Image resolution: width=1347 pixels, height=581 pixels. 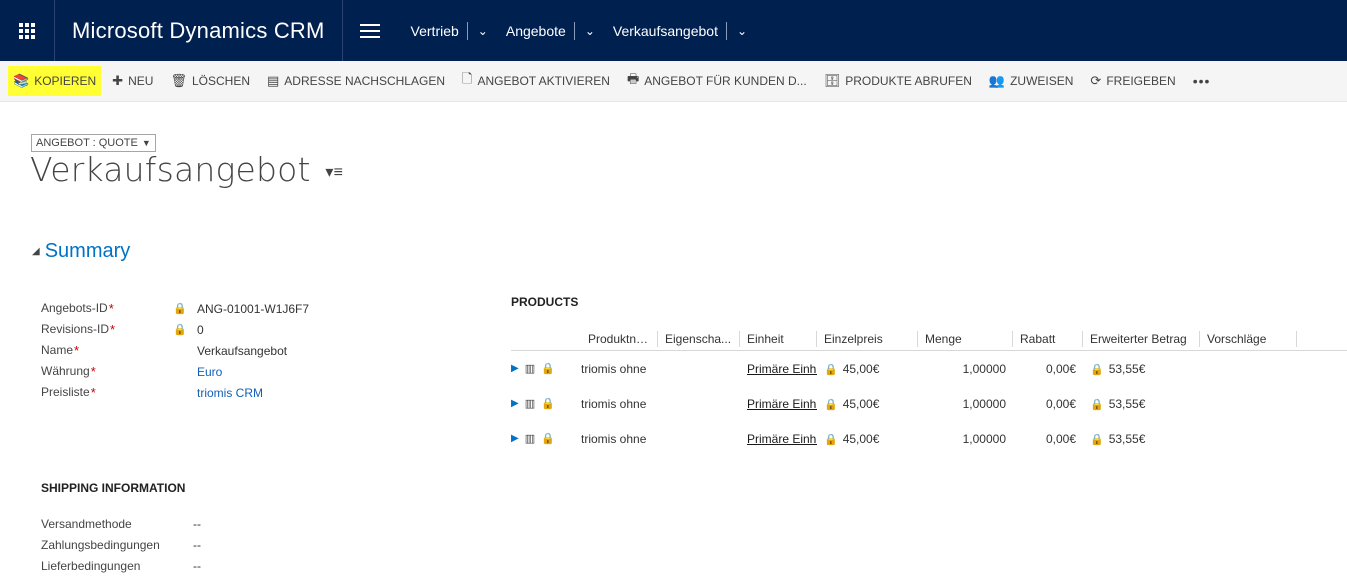 What do you see at coordinates (87, 143) in the screenshot?
I see `form-selector-label: ANGEBOT : QUOTE` at bounding box center [87, 143].